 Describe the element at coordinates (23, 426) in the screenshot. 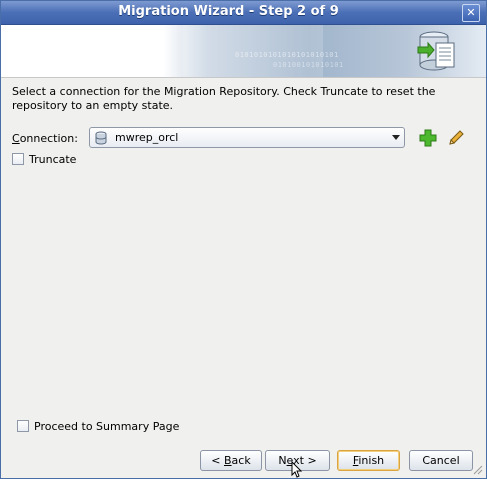

I see `proceed-summary-checkbox` at that location.